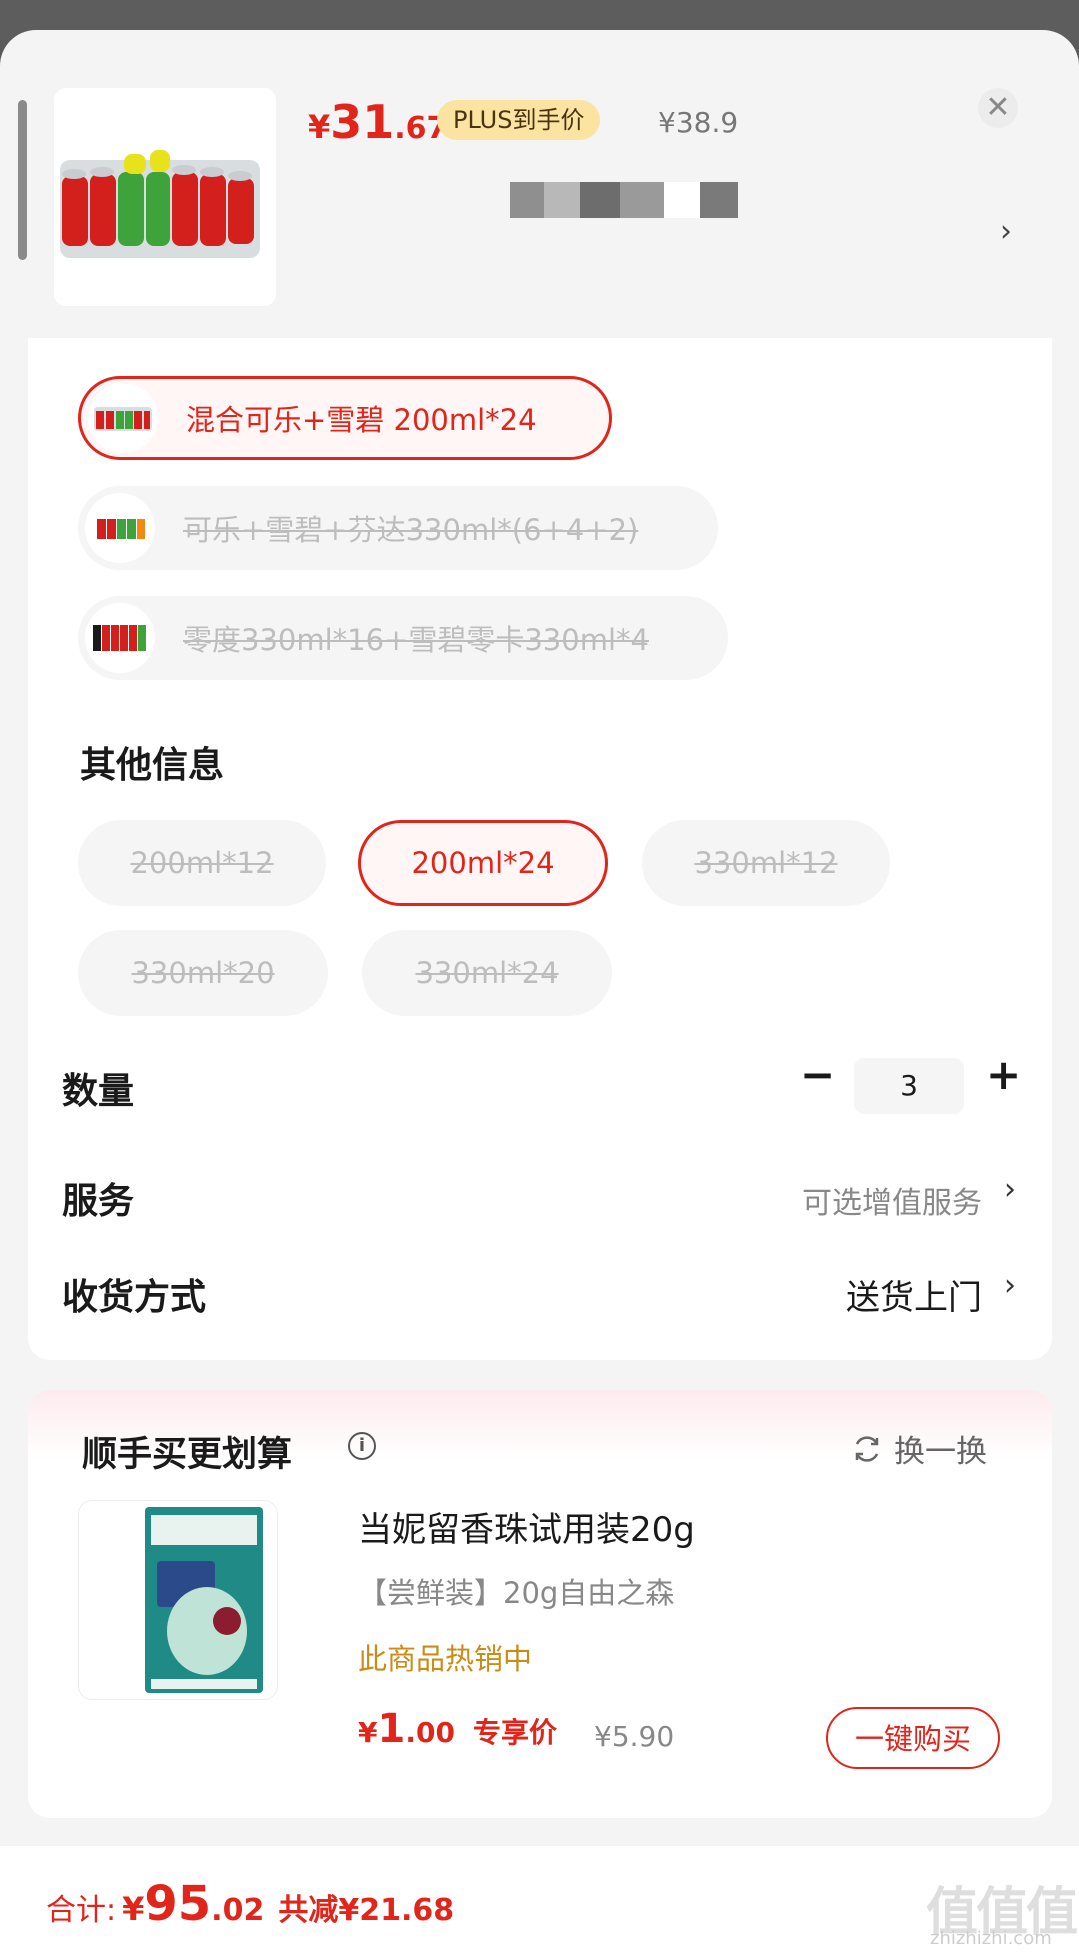 Image resolution: width=1079 pixels, height=1955 pixels. I want to click on plus-price-badge: PLUS到手价, so click(519, 120).